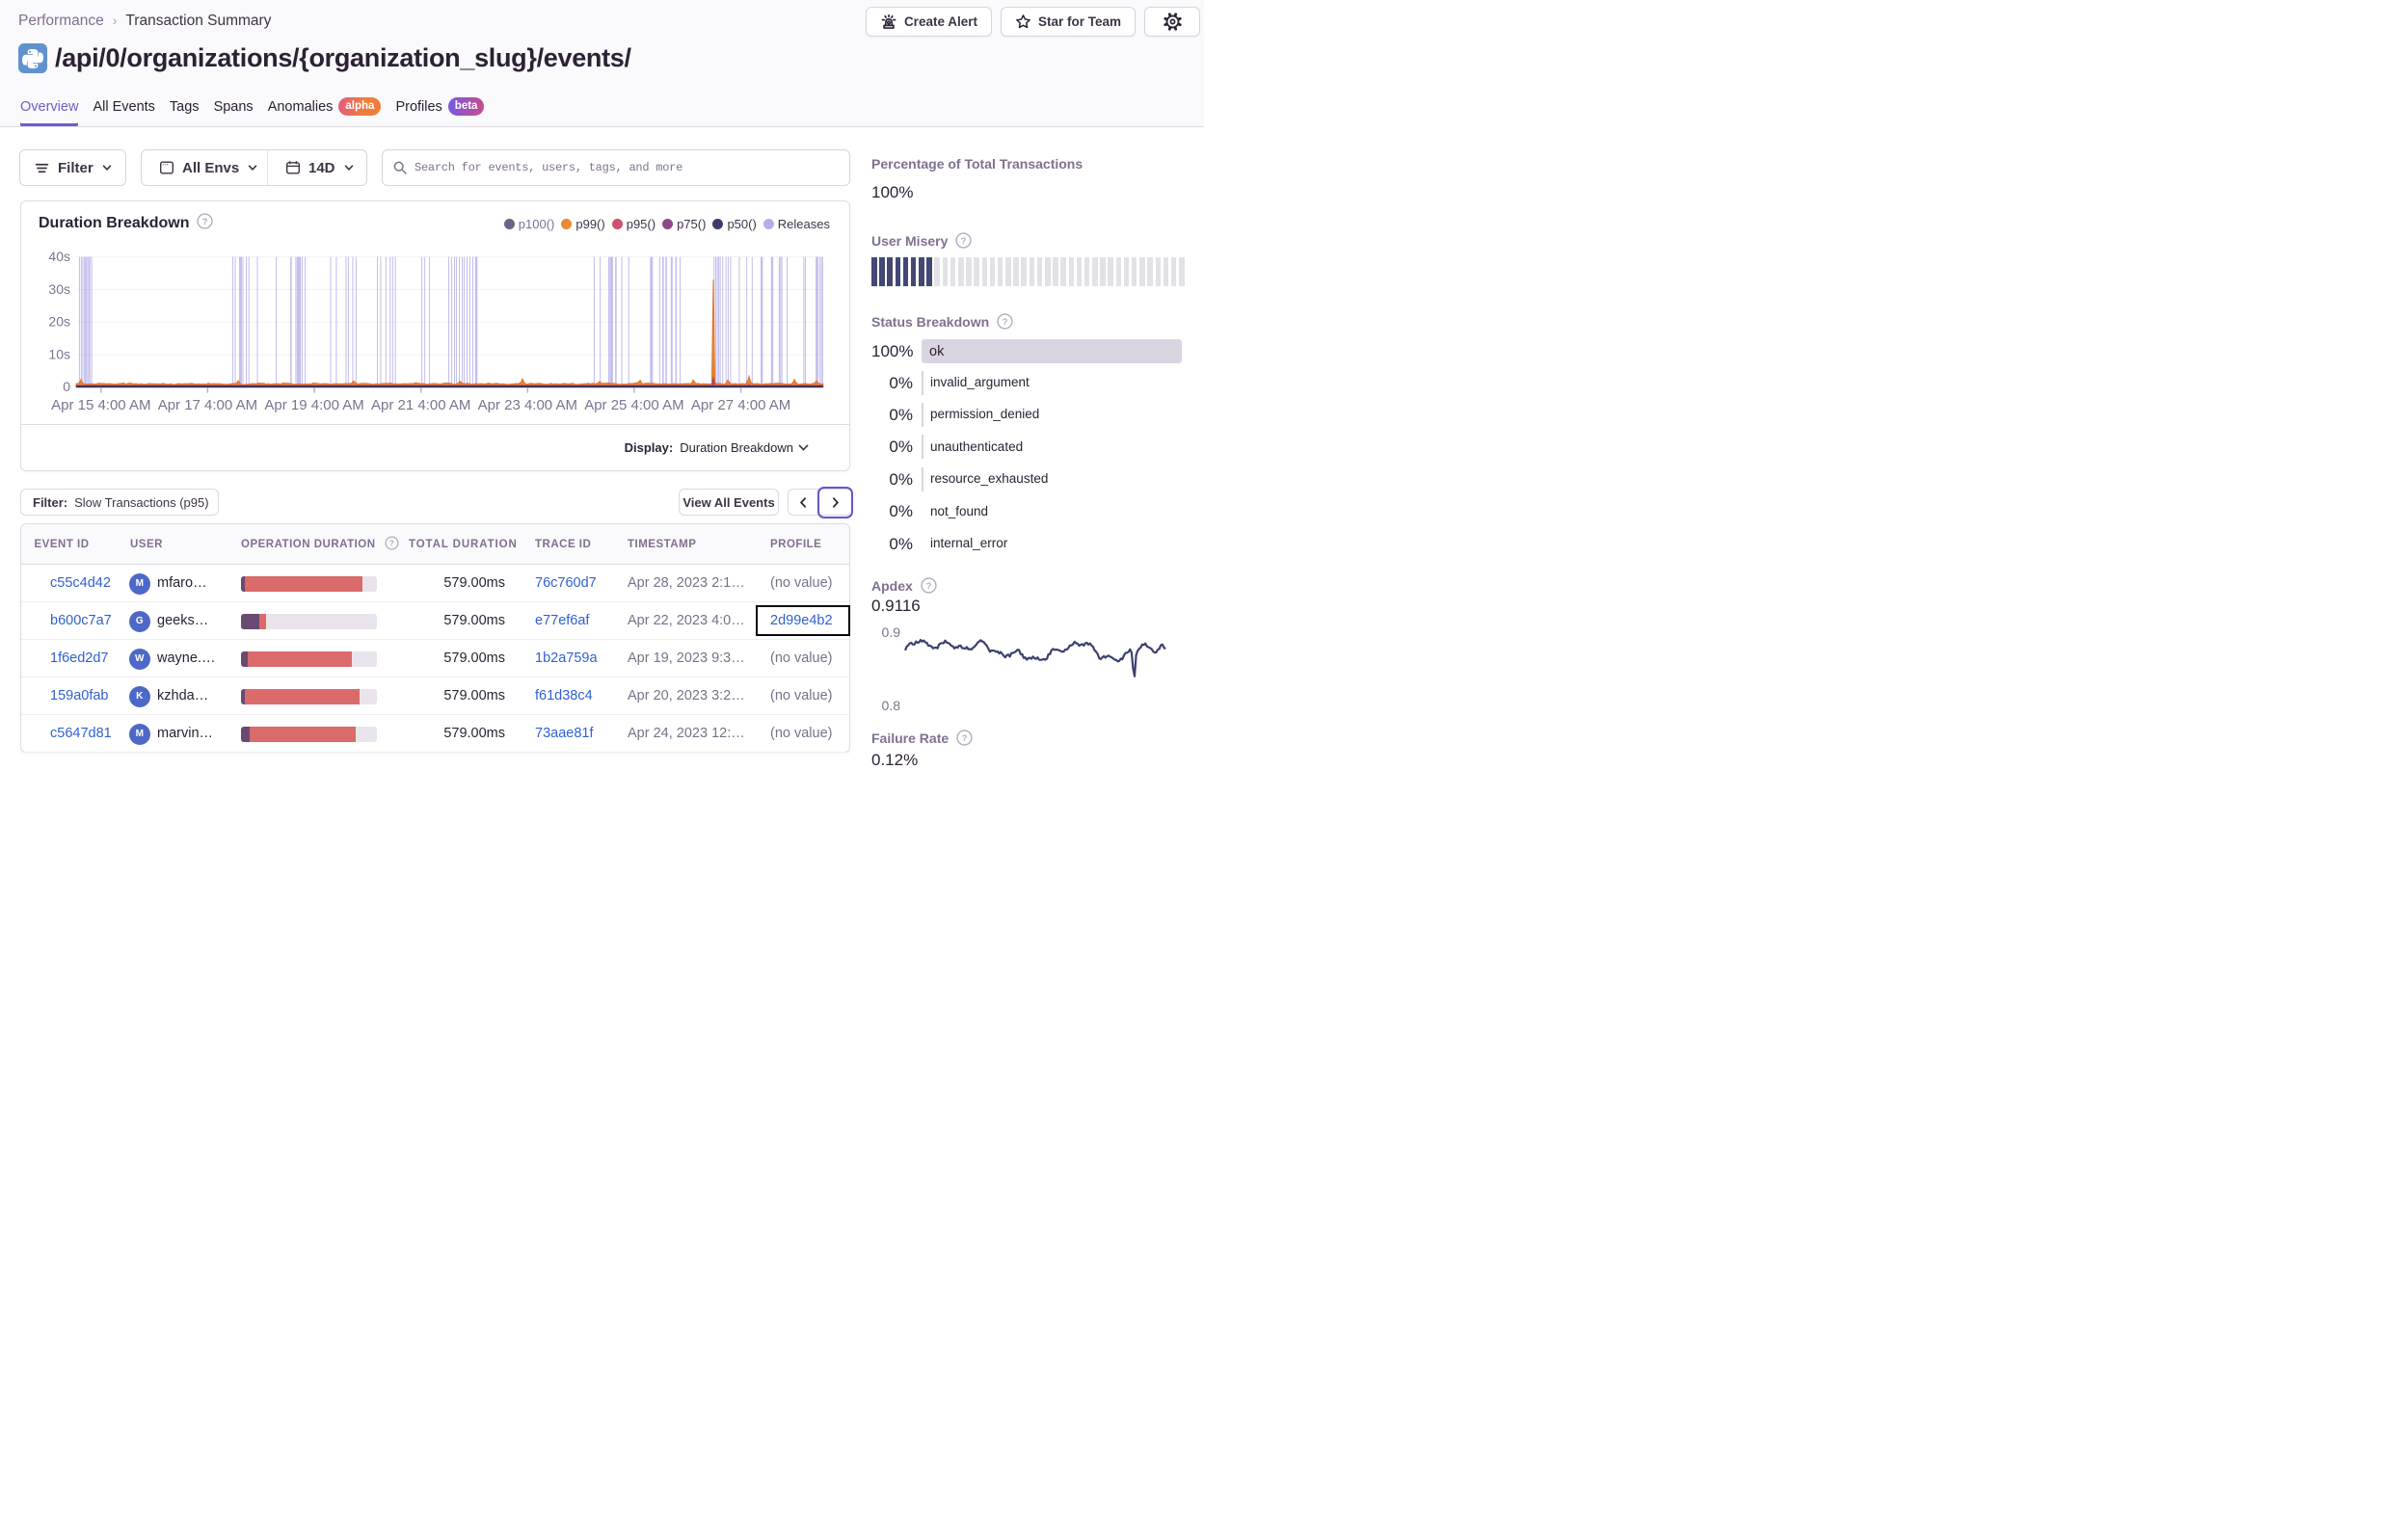 Image resolution: width=2408 pixels, height=1513 pixels. I want to click on svg-text: Apr 17 4:00 AM, so click(207, 405).